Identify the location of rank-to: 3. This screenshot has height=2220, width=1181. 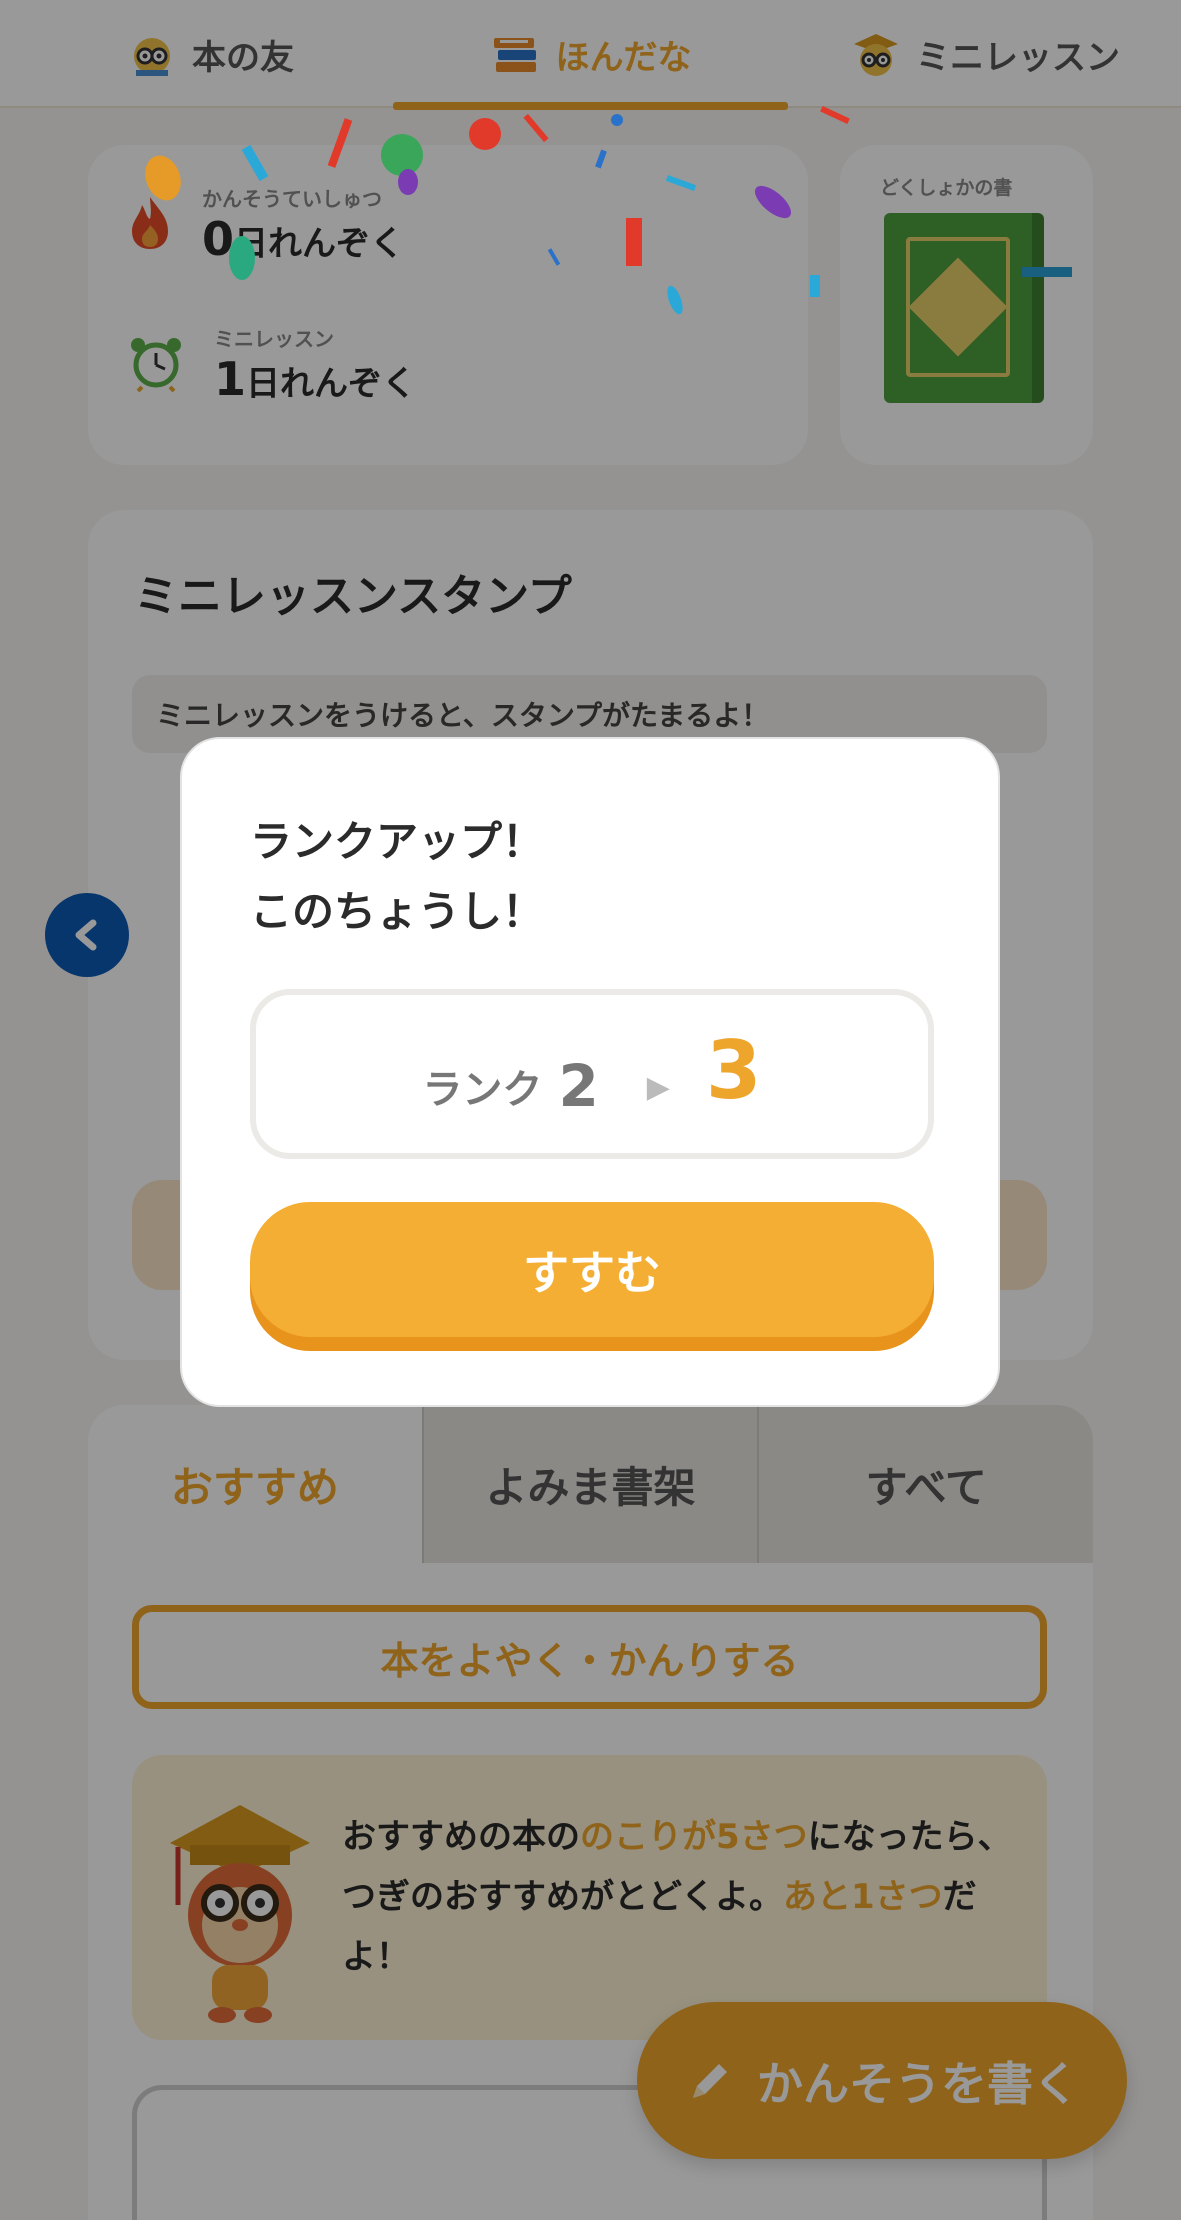
(733, 1070).